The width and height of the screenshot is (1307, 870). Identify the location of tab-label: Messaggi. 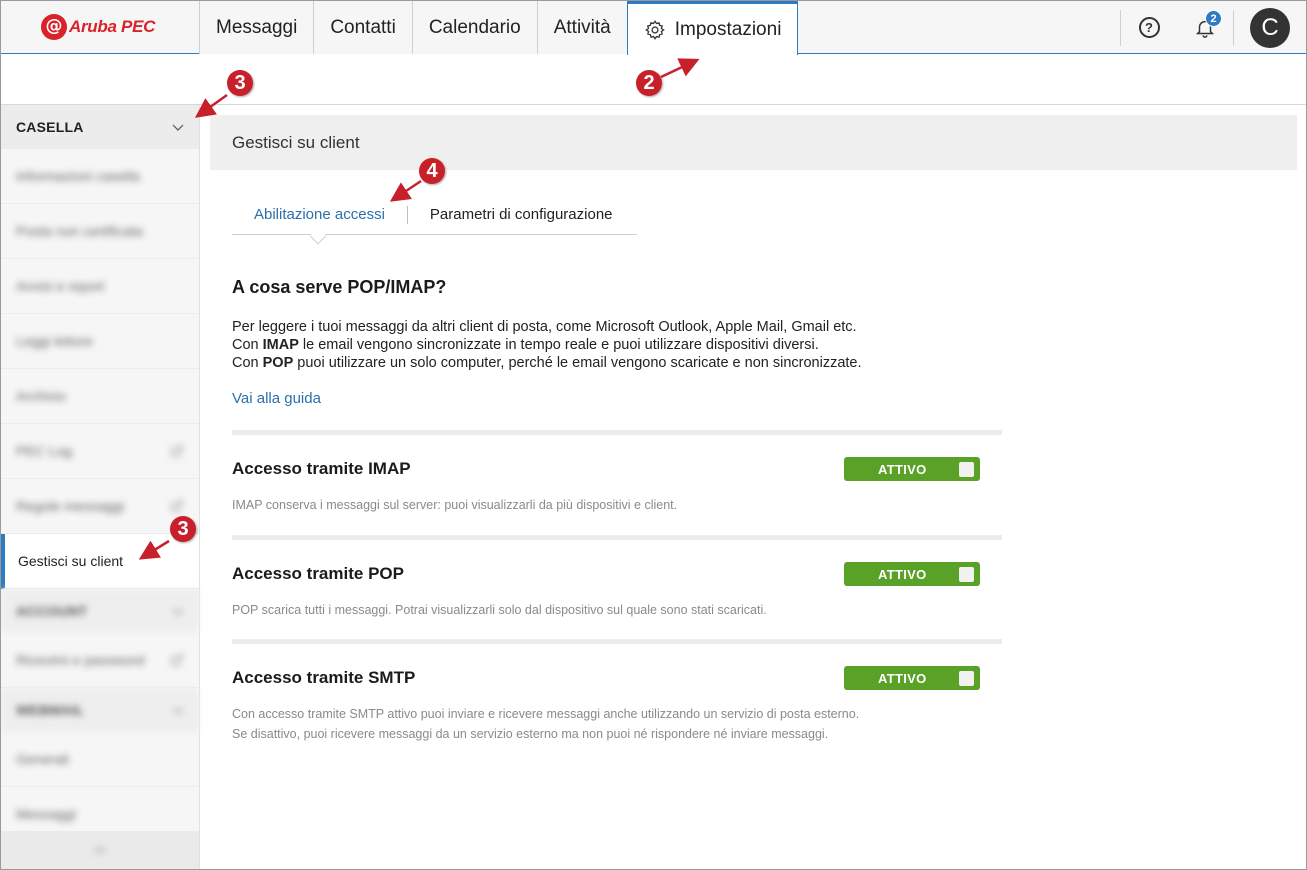
(257, 27).